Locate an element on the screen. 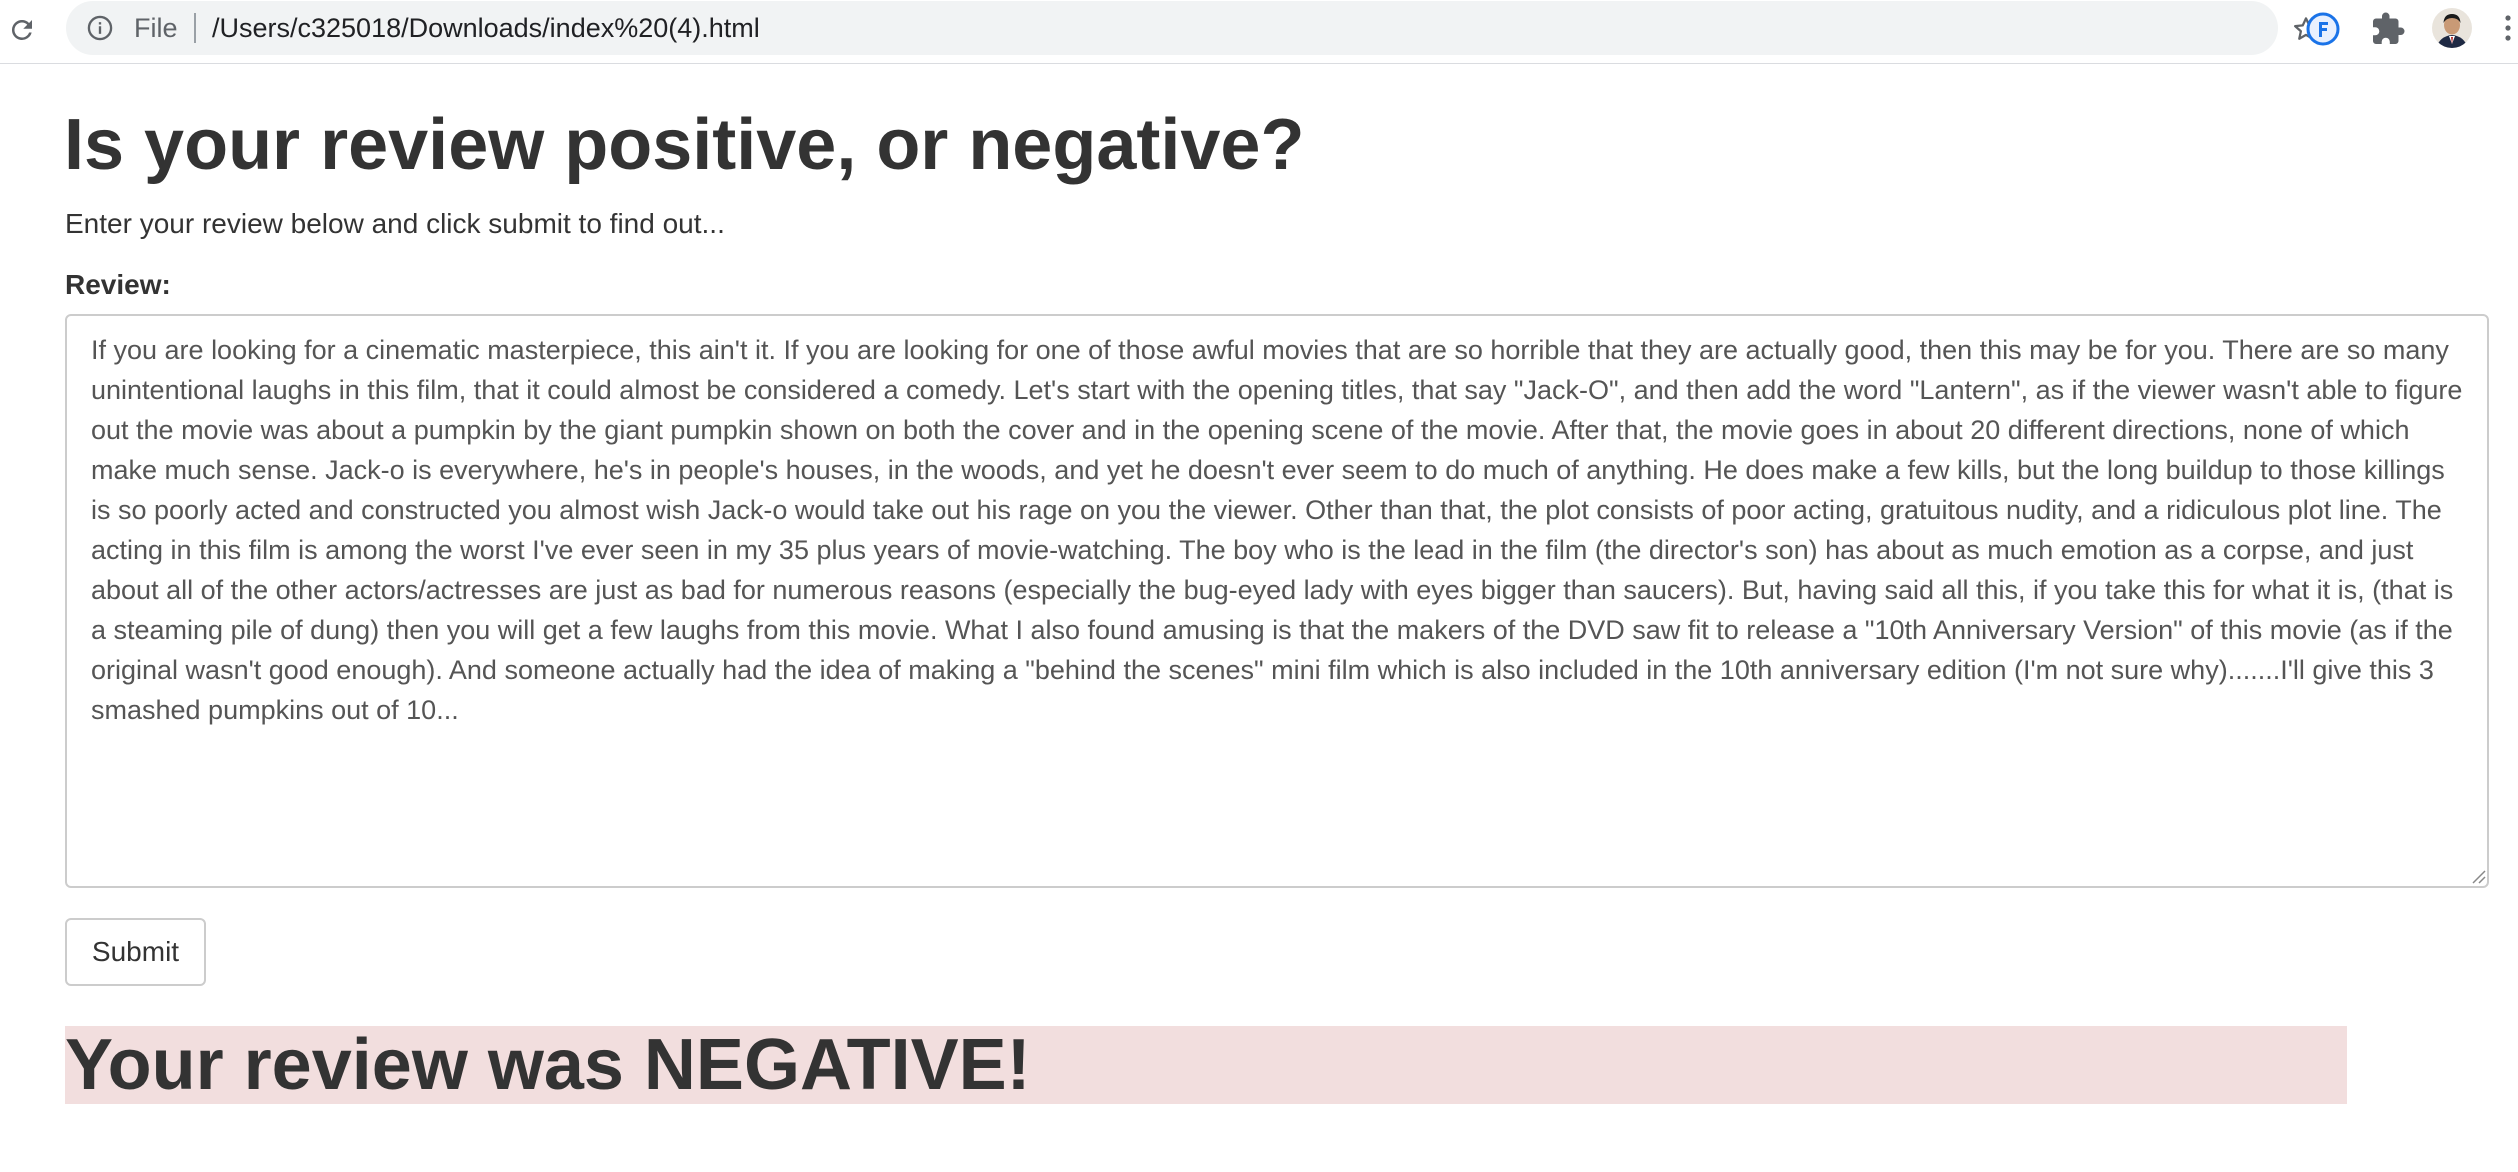  url-scheme-label: File is located at coordinates (156, 28).